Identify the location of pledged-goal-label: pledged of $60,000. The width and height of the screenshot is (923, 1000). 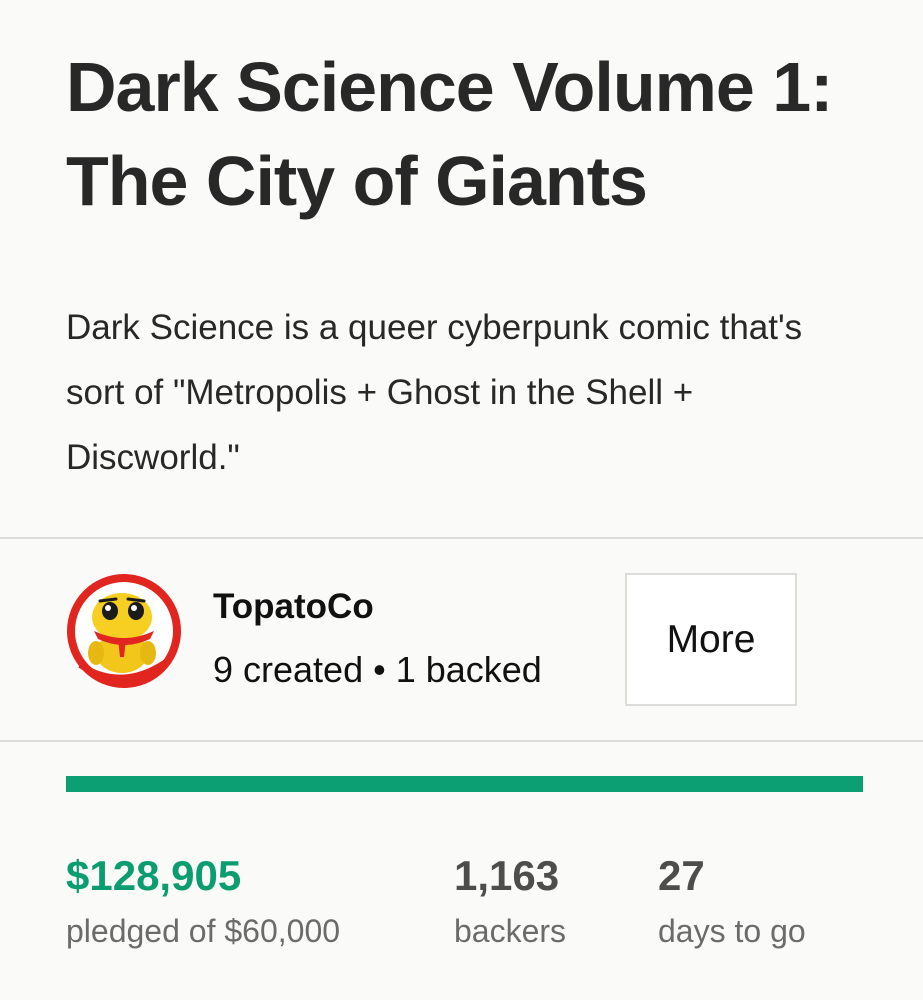
(203, 931).